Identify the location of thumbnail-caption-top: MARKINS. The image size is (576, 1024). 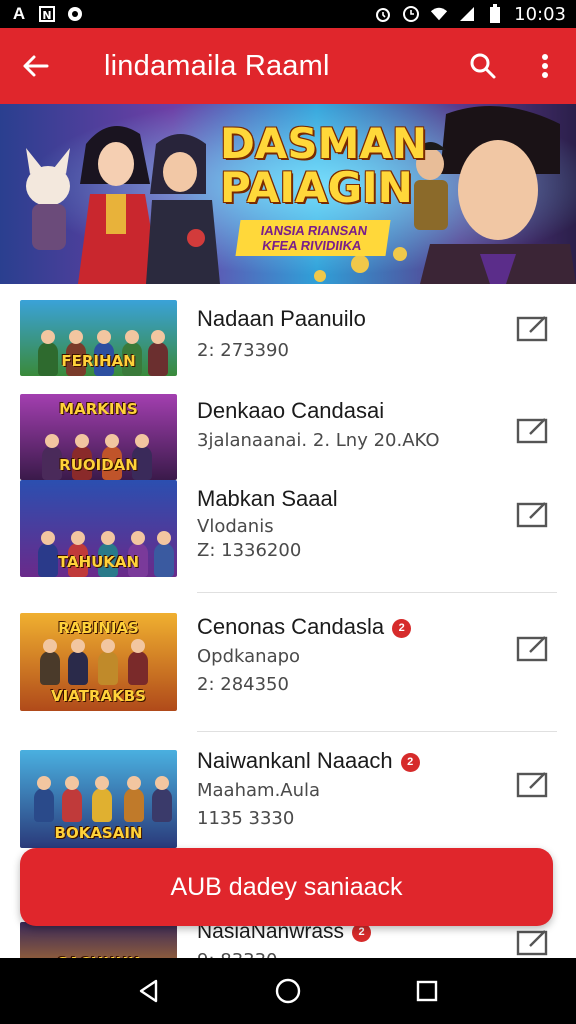
(98, 409).